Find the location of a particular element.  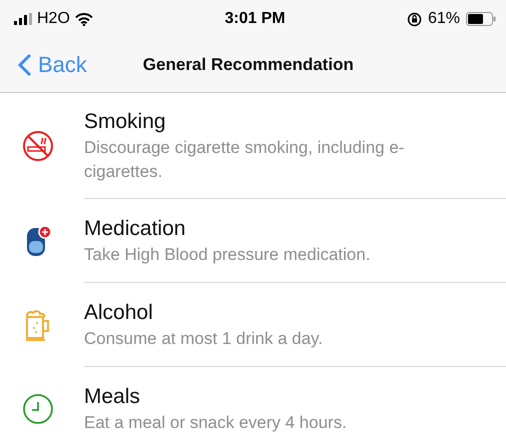

back-button: Back is located at coordinates (52, 65).